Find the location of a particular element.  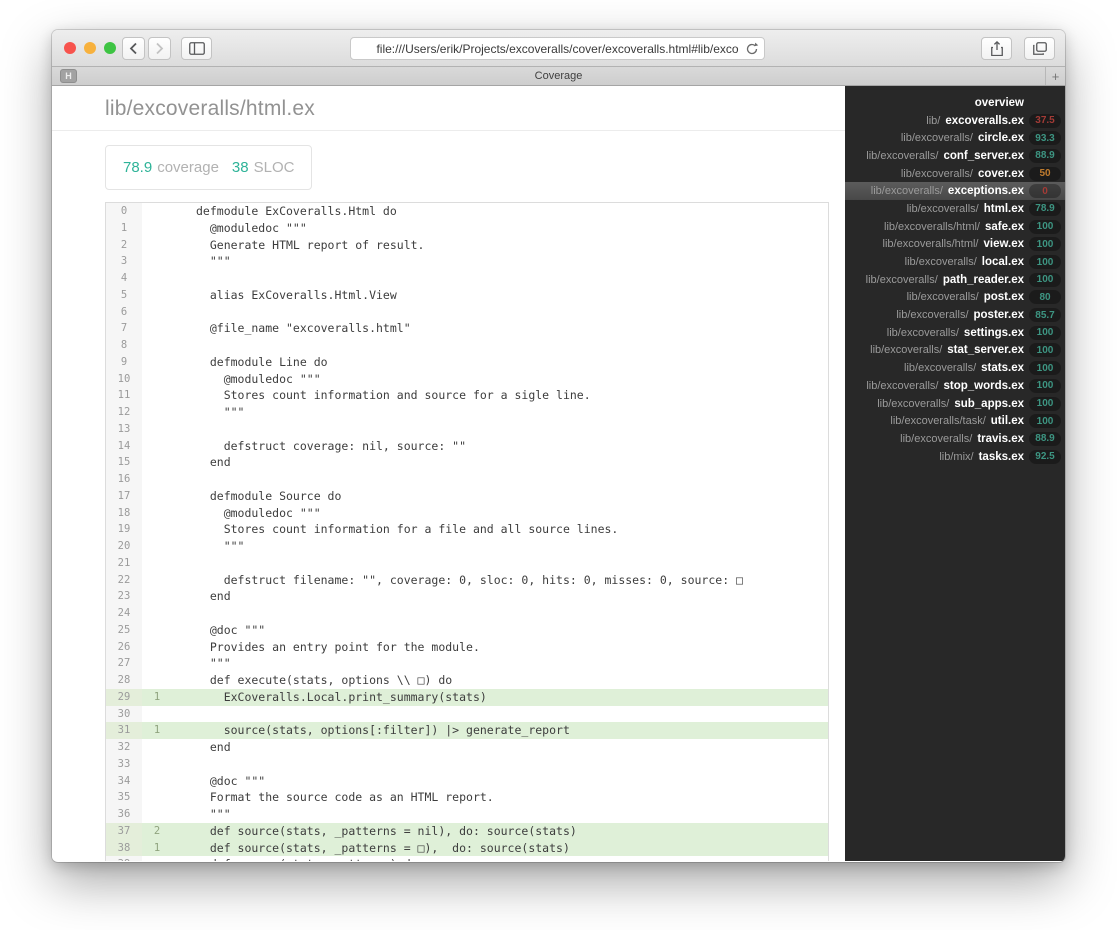

sidebar-file-item: lib/excoveralls/task/ util.ex 100 is located at coordinates (955, 421).